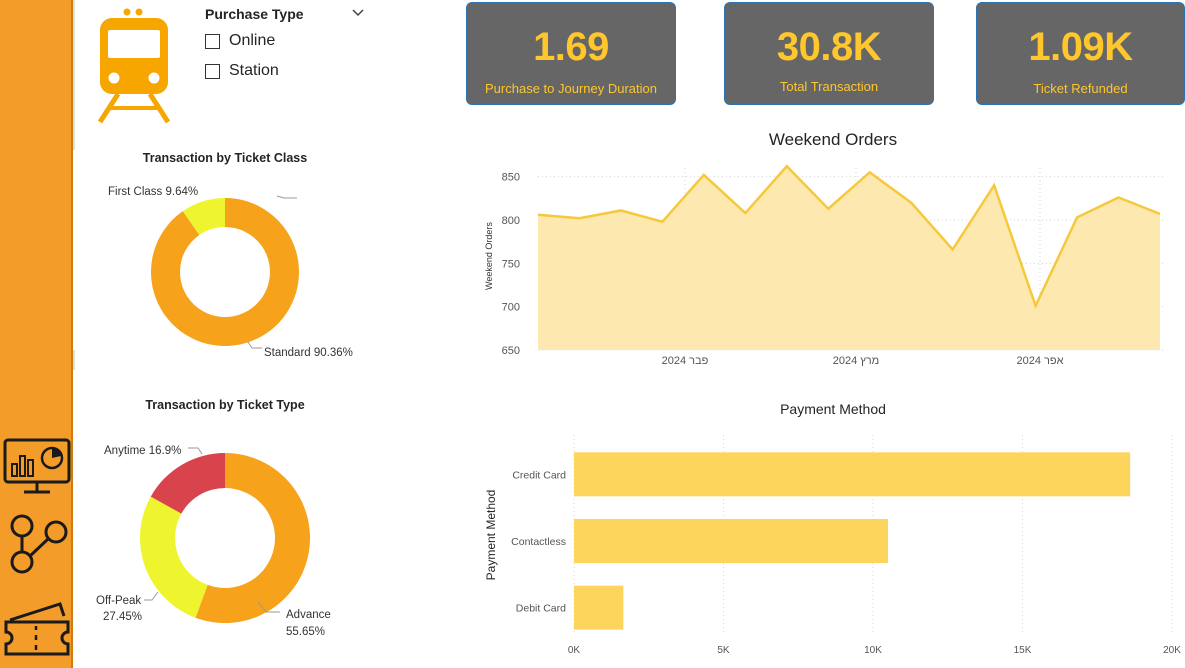  Describe the element at coordinates (308, 615) in the screenshot. I see `slice-label-advance: Advance` at that location.